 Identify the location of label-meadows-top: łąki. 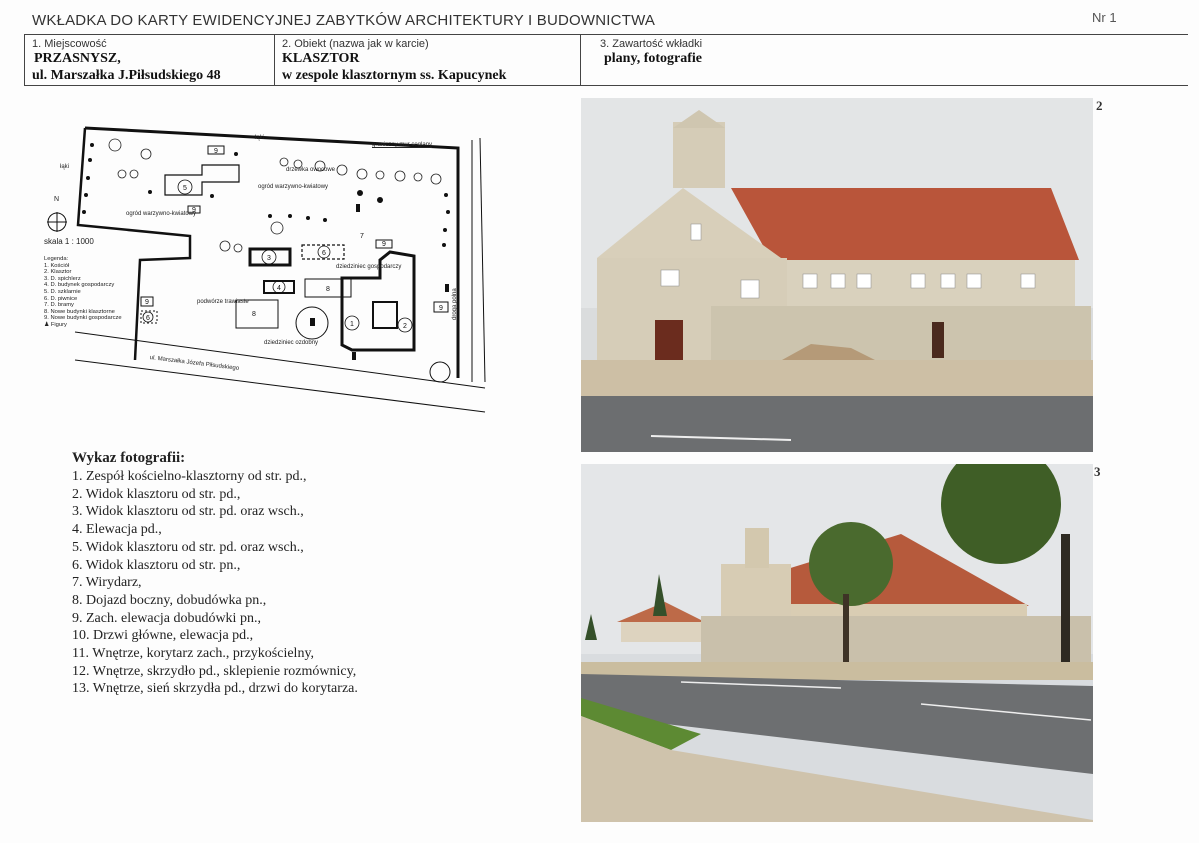
(260, 138).